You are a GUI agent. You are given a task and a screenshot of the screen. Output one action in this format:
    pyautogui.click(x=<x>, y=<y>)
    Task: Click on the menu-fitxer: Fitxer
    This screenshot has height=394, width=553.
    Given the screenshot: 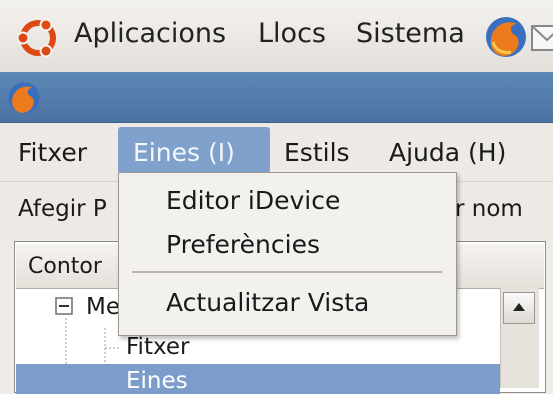 What is the action you would take?
    pyautogui.click(x=52, y=152)
    